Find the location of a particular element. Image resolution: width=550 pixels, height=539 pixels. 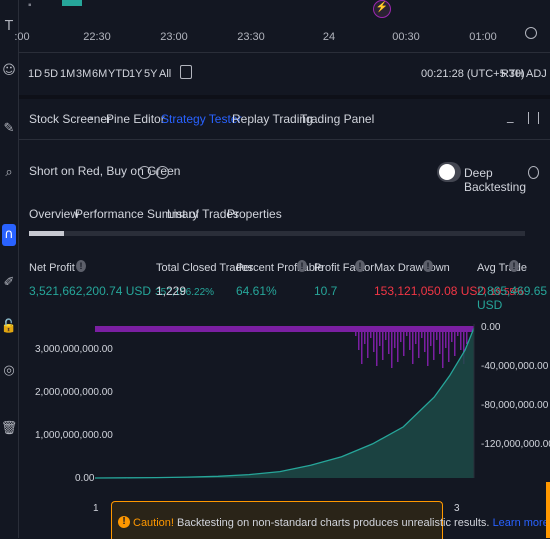

range-all-button: All is located at coordinates (165, 74).